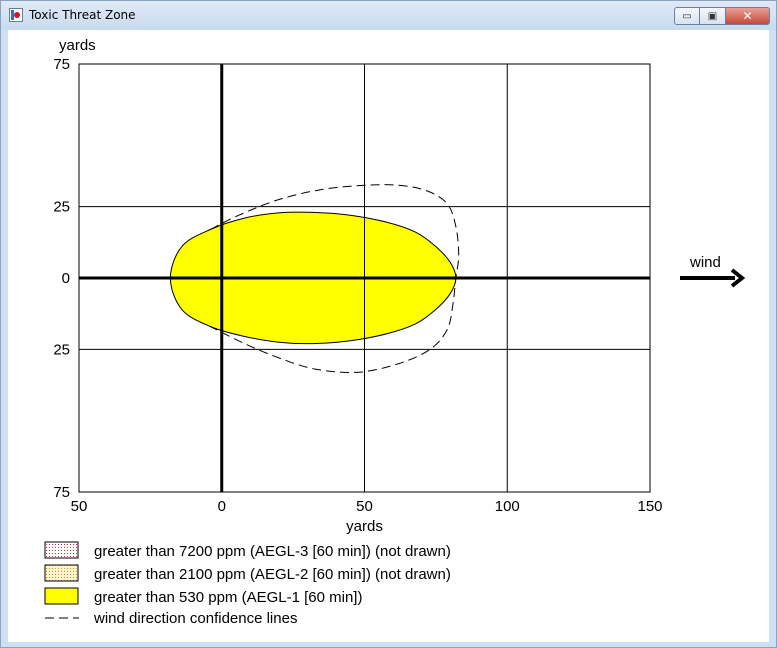  I want to click on x-tick-label: 150, so click(649, 506).